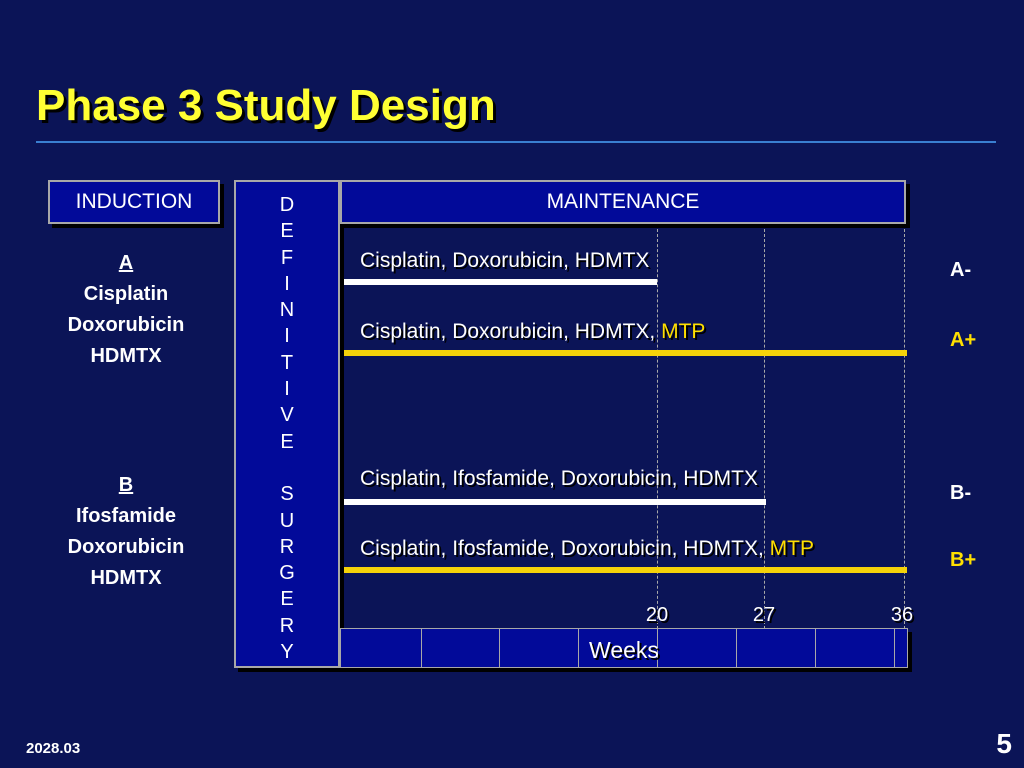 The image size is (1024, 768). What do you see at coordinates (126, 532) in the screenshot?
I see `arm-b: B Ifosfamide Doxorubicin HDMTX` at bounding box center [126, 532].